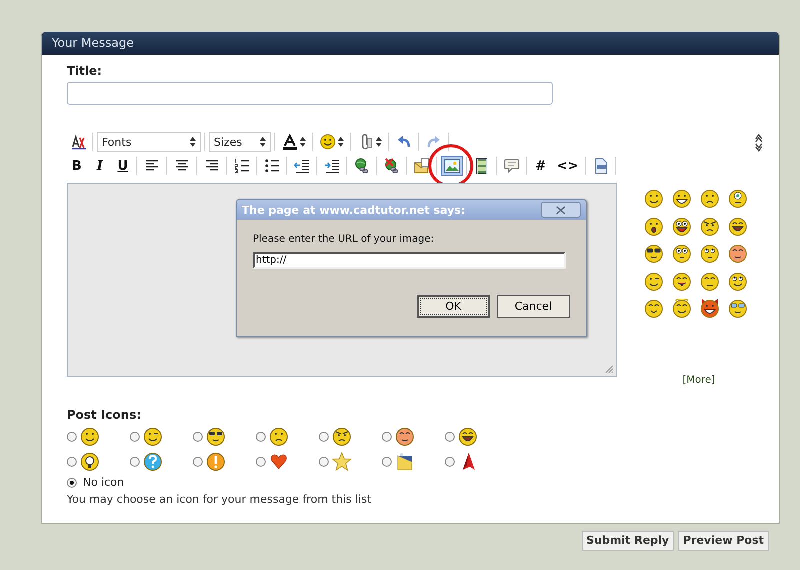  I want to click on angry-smiley-button, so click(710, 227).